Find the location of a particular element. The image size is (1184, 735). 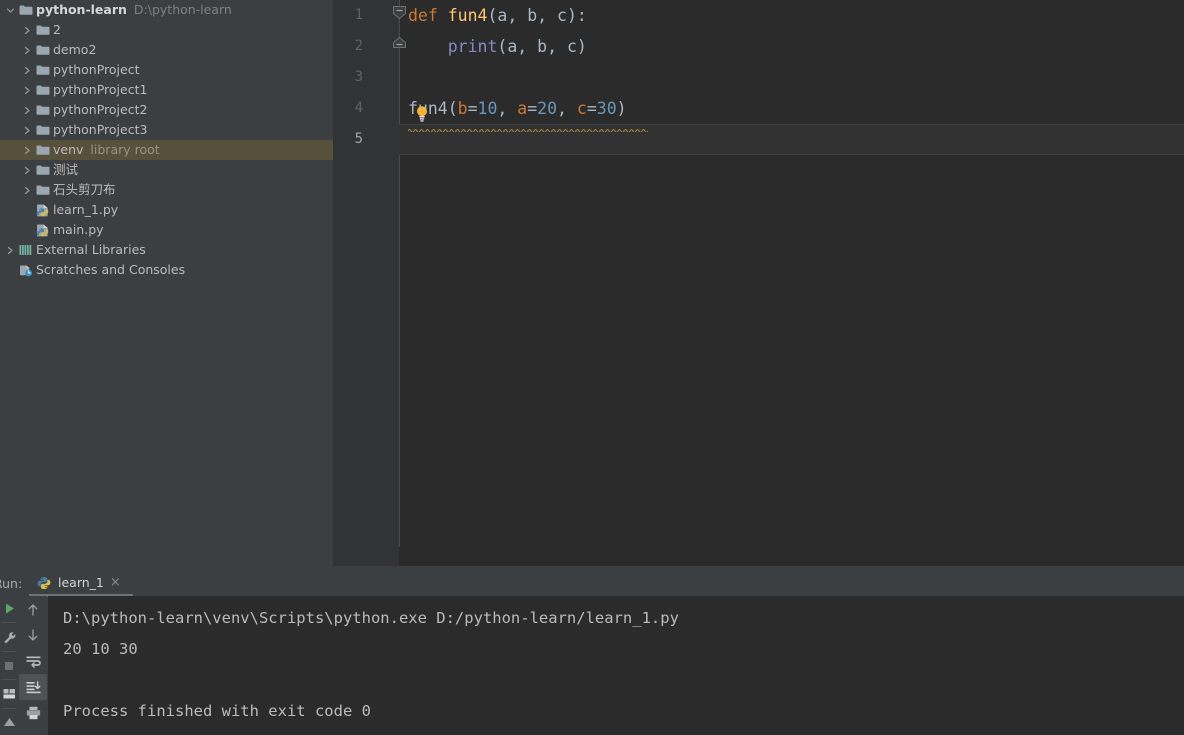

tree-item-secondary-label: library root is located at coordinates (125, 149).